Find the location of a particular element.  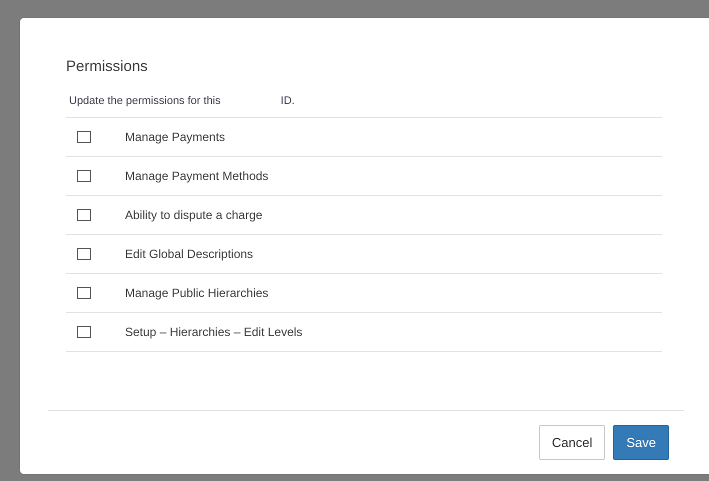

save-button: Save is located at coordinates (641, 442).